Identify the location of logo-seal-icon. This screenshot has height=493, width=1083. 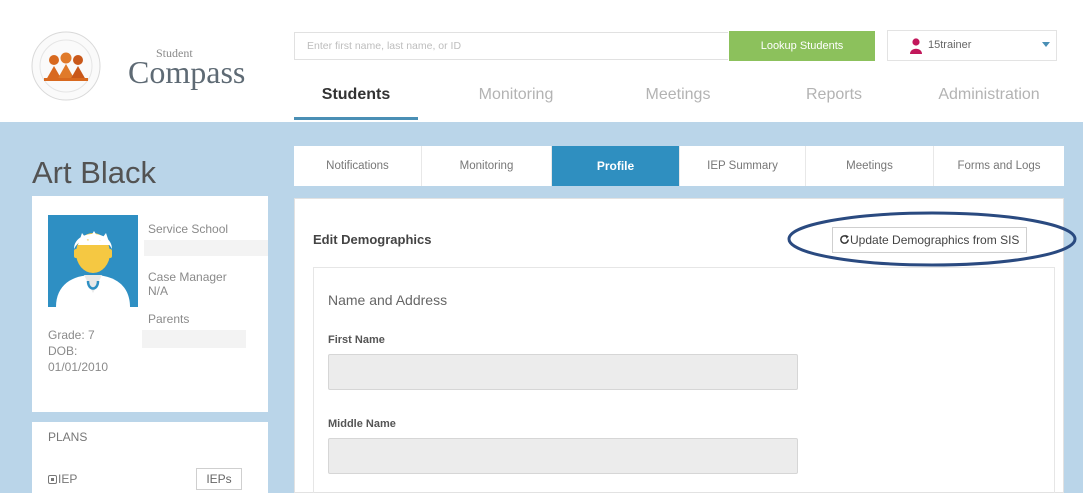
(66, 66).